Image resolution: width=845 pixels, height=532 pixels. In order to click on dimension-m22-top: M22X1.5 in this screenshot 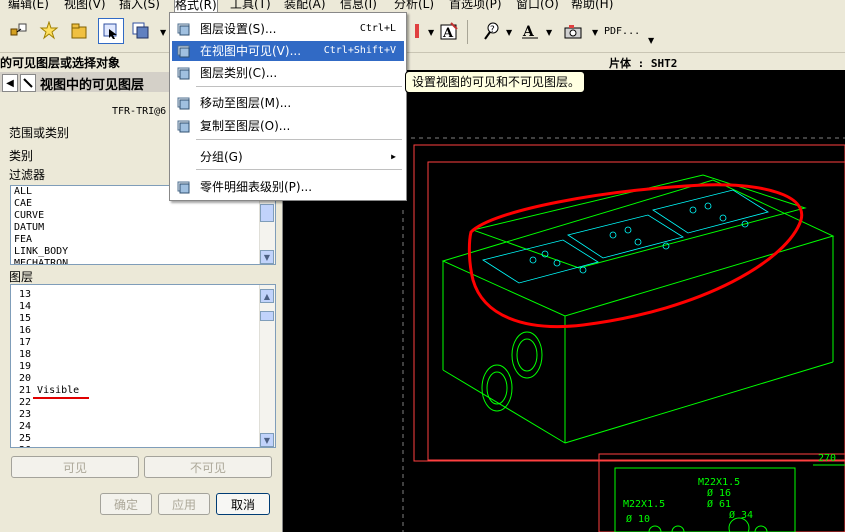, I will do `click(719, 482)`.